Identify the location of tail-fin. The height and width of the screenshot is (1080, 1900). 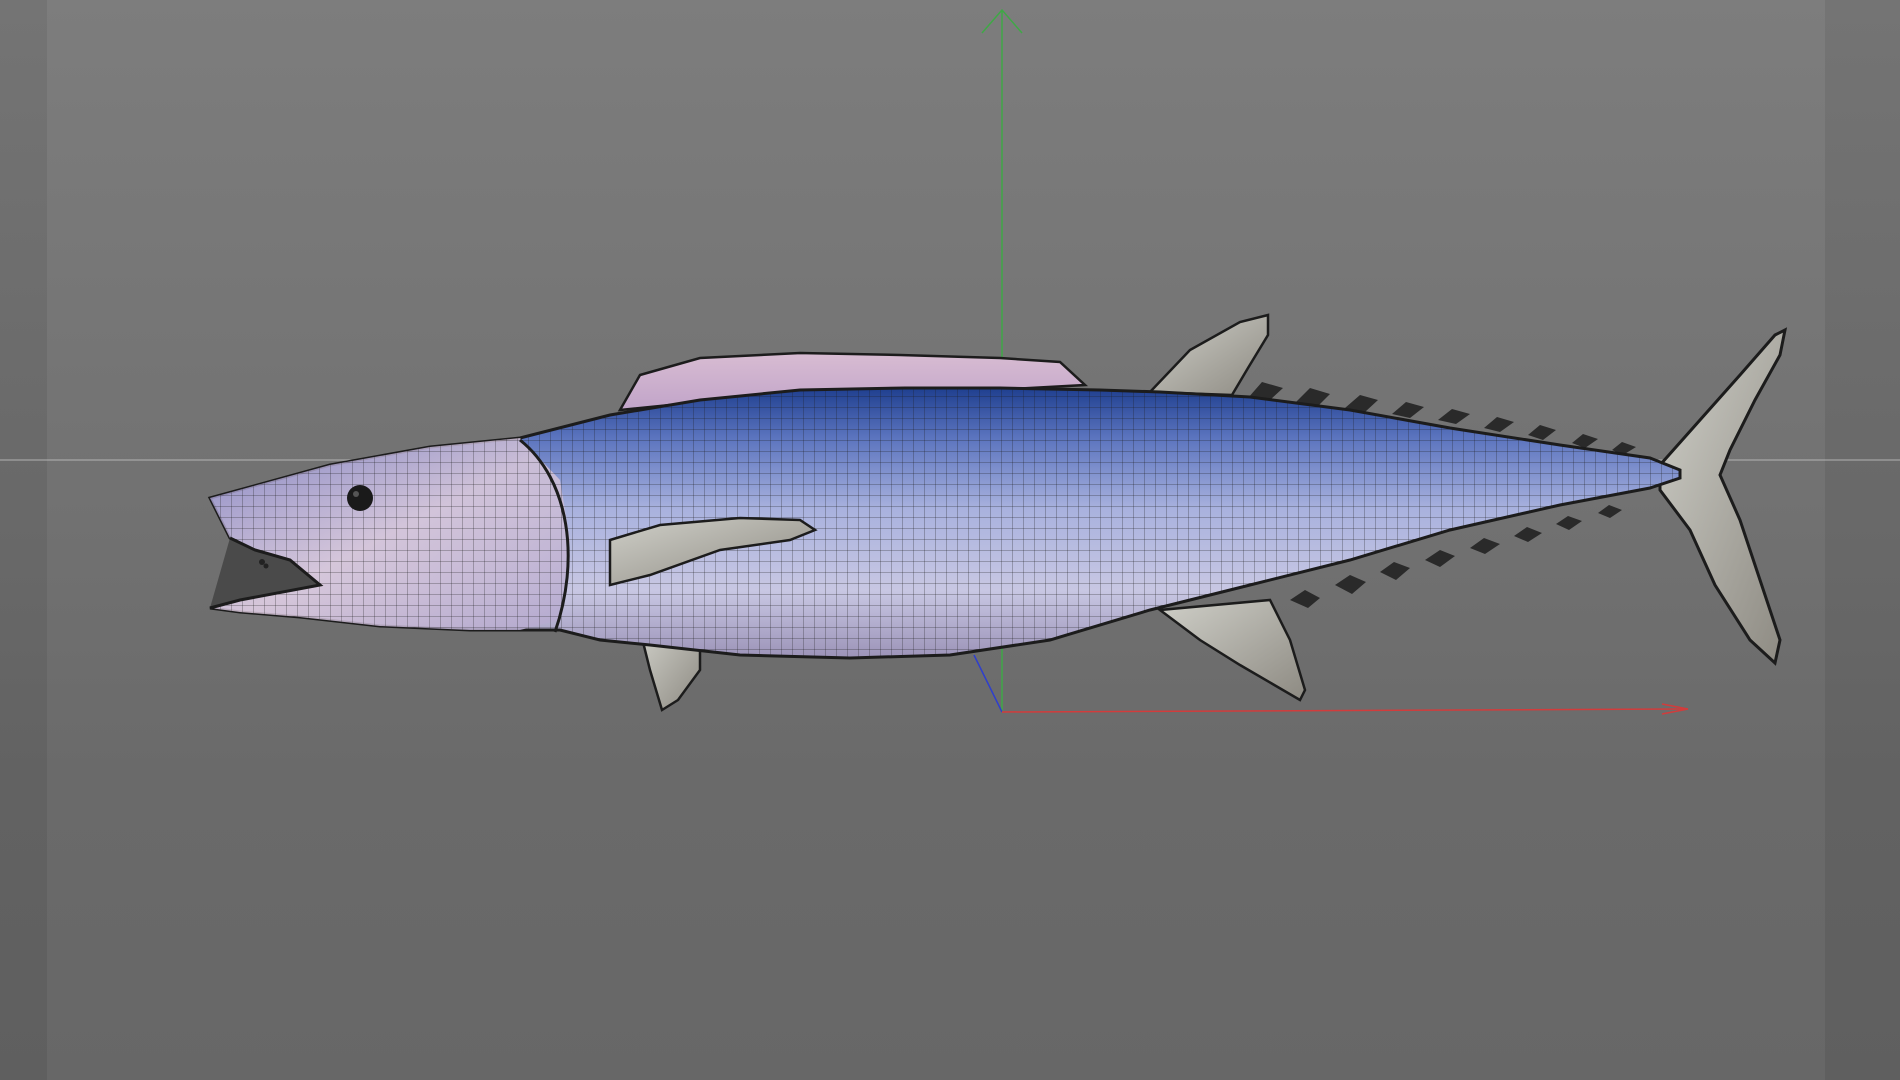
(1723, 496).